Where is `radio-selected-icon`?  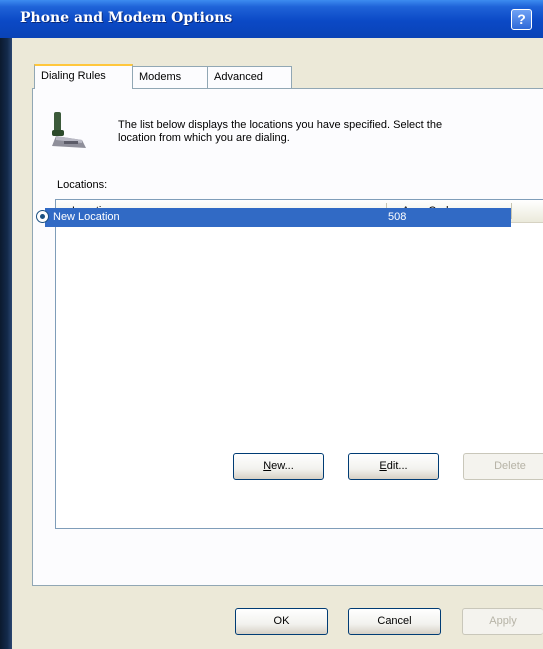 radio-selected-icon is located at coordinates (42, 216).